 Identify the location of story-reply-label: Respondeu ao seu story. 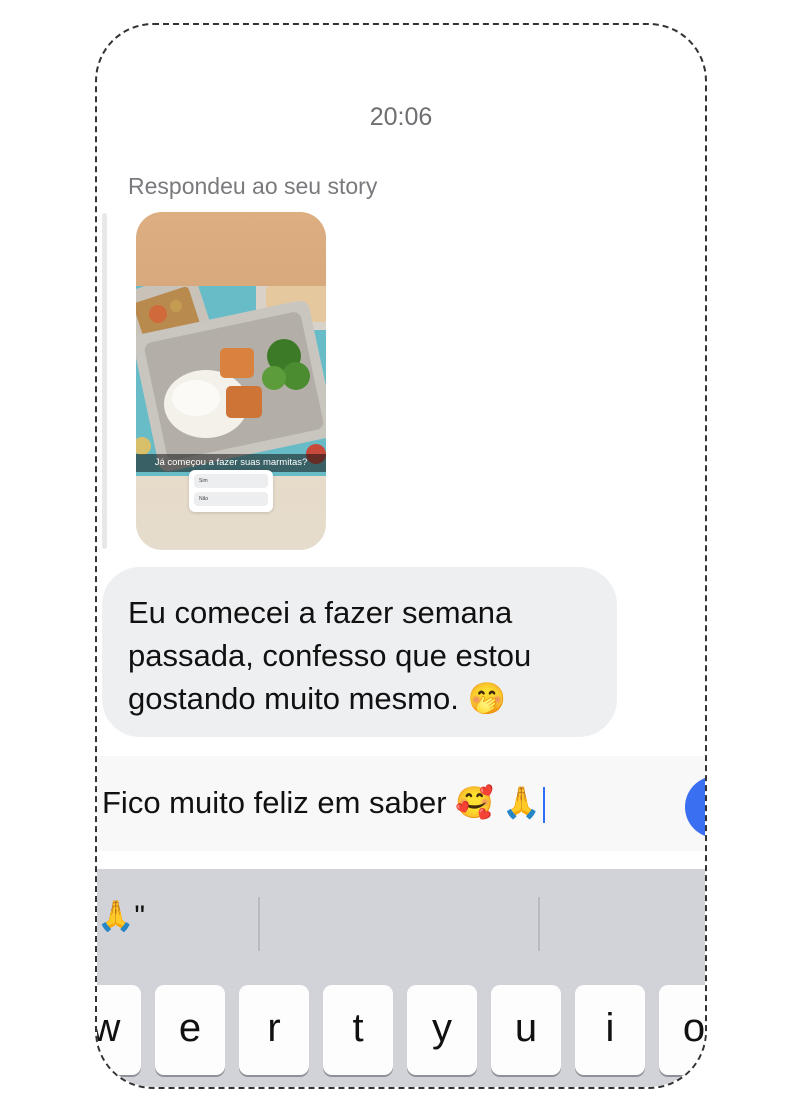
(253, 186).